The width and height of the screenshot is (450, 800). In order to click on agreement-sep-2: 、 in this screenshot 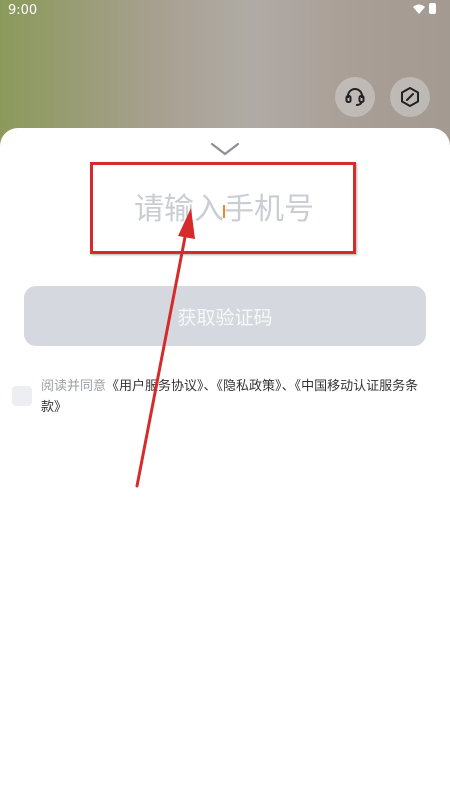, I will do `click(288, 386)`.